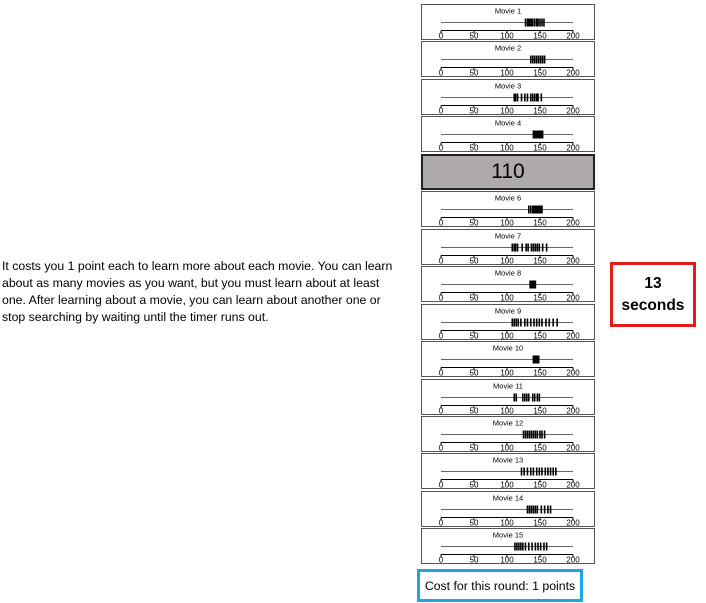 This screenshot has width=706, height=603. What do you see at coordinates (508, 86) in the screenshot?
I see `movie-title: Movie 3` at bounding box center [508, 86].